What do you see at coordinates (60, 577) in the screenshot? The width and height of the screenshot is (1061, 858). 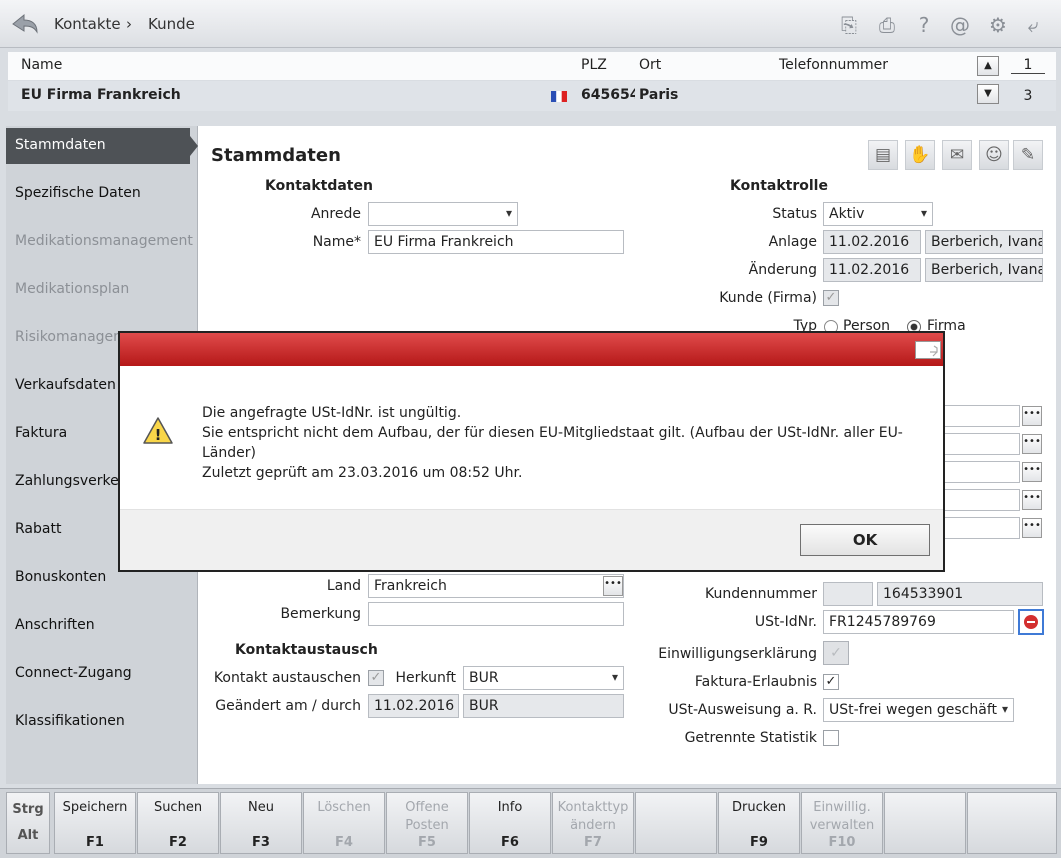 I see `sidebar-item-bonuskonten: Bonuskonten` at bounding box center [60, 577].